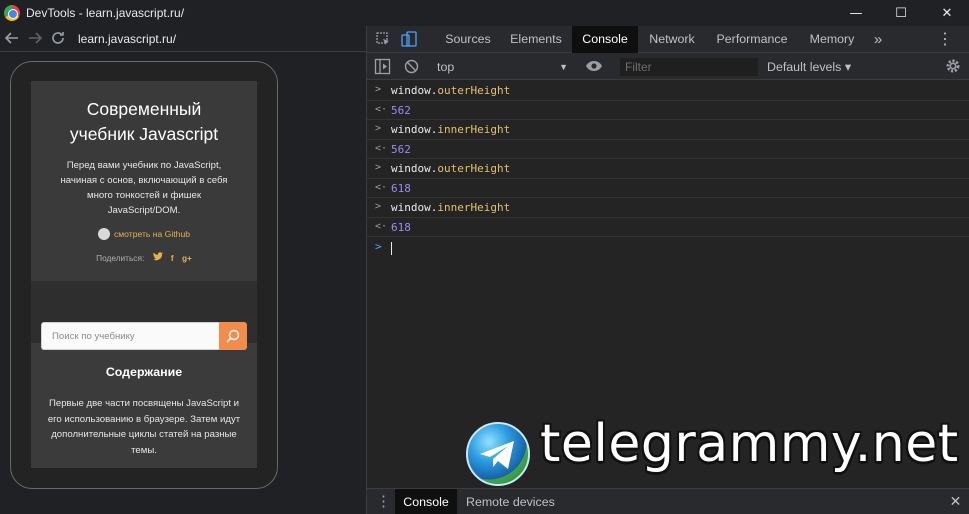 The width and height of the screenshot is (969, 514). I want to click on dropdown-caret-icon: ▼, so click(563, 67).